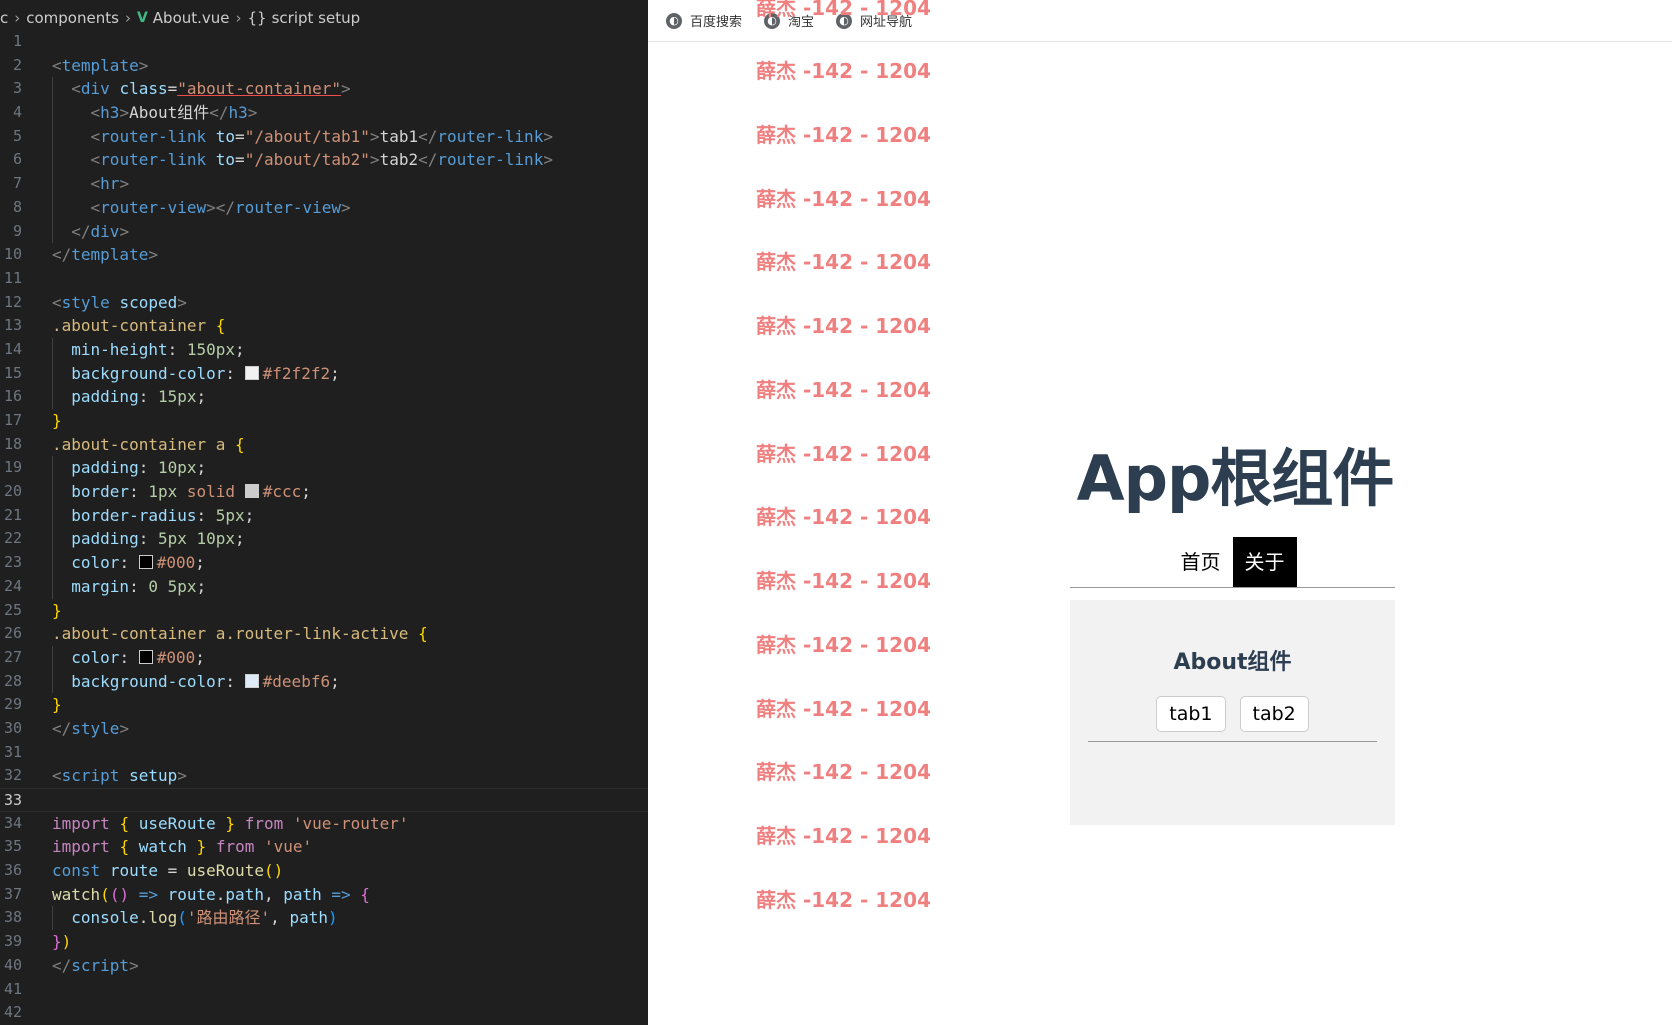 Image resolution: width=1672 pixels, height=1025 pixels. Describe the element at coordinates (240, 539) in the screenshot. I see `code-token: ;` at that location.